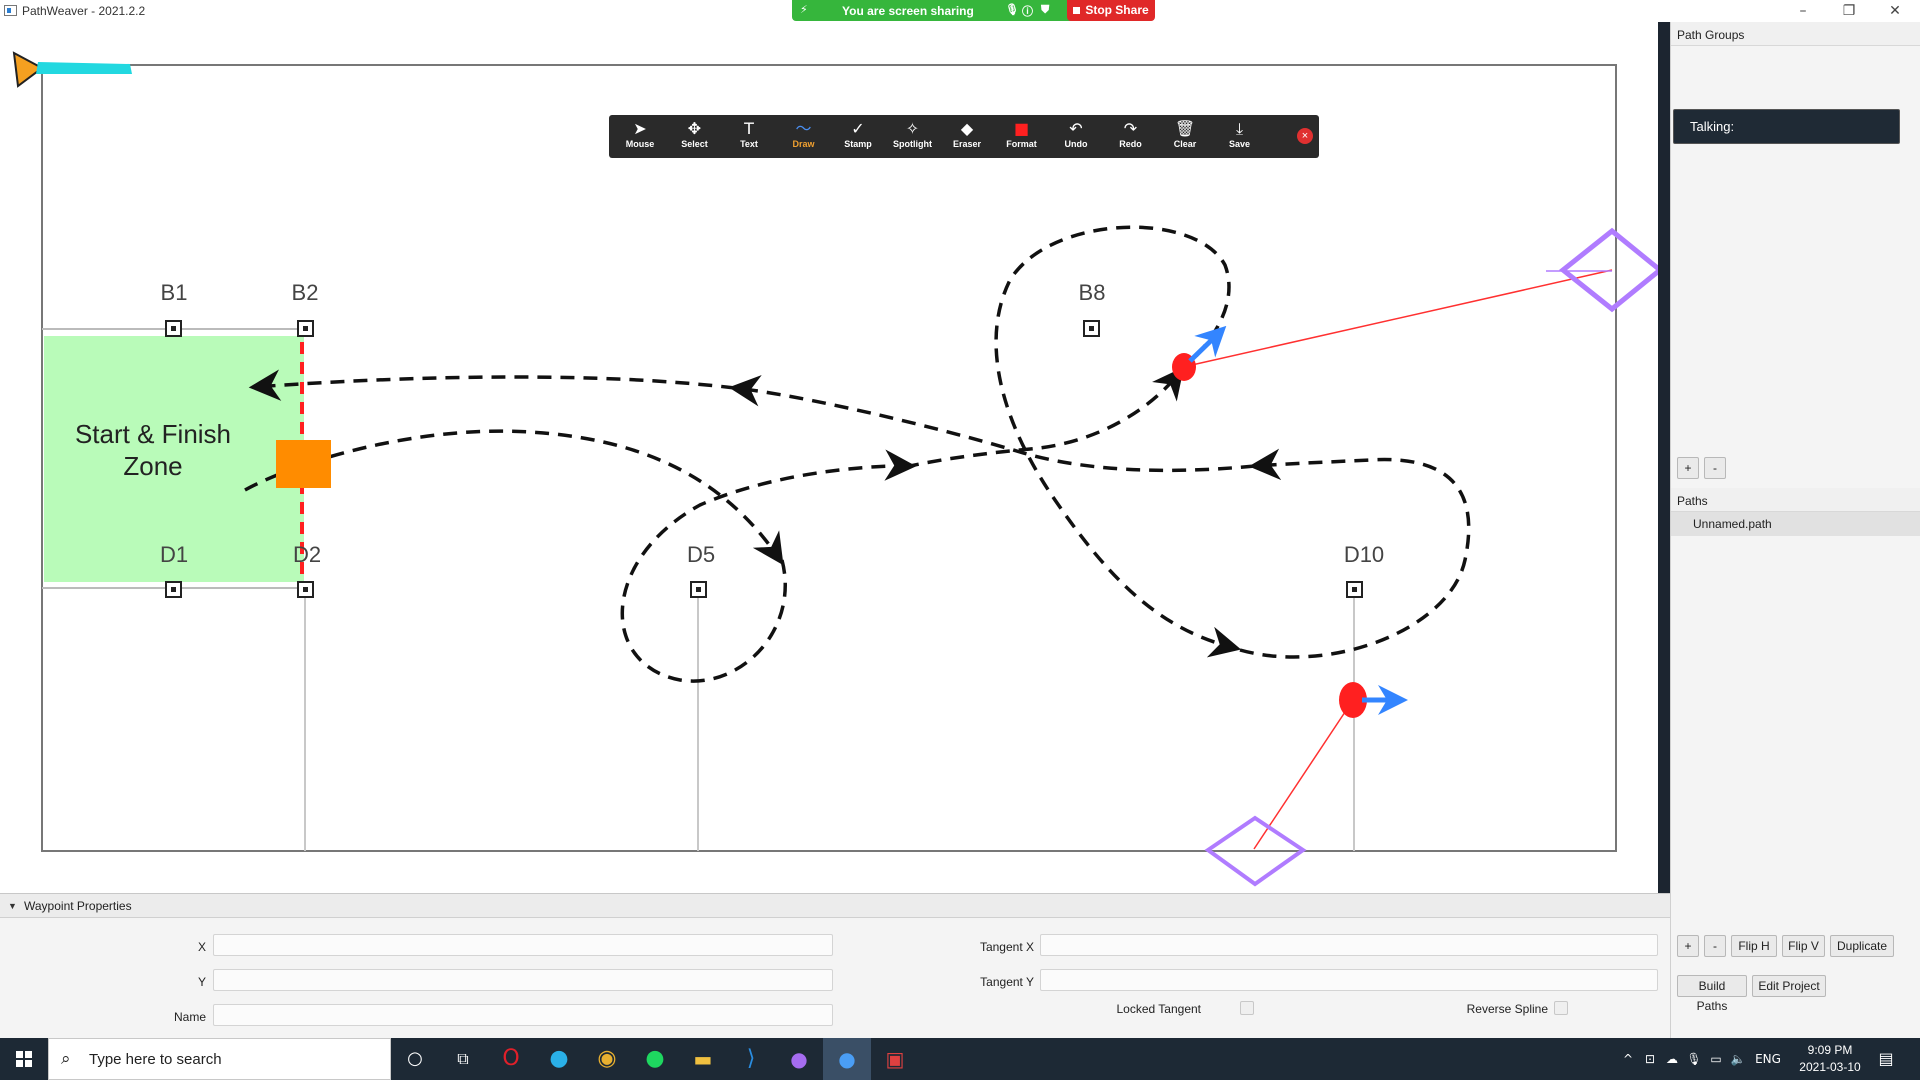 The image size is (1920, 1080). Describe the element at coordinates (1688, 468) in the screenshot. I see `add-group-button: +` at that location.